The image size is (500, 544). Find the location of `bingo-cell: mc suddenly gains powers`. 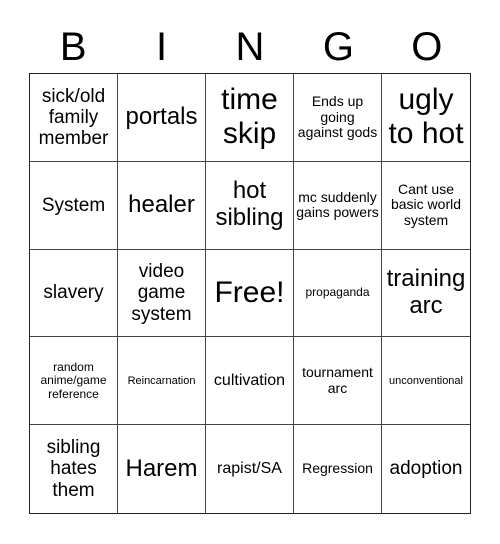

bingo-cell: mc suddenly gains powers is located at coordinates (338, 205).